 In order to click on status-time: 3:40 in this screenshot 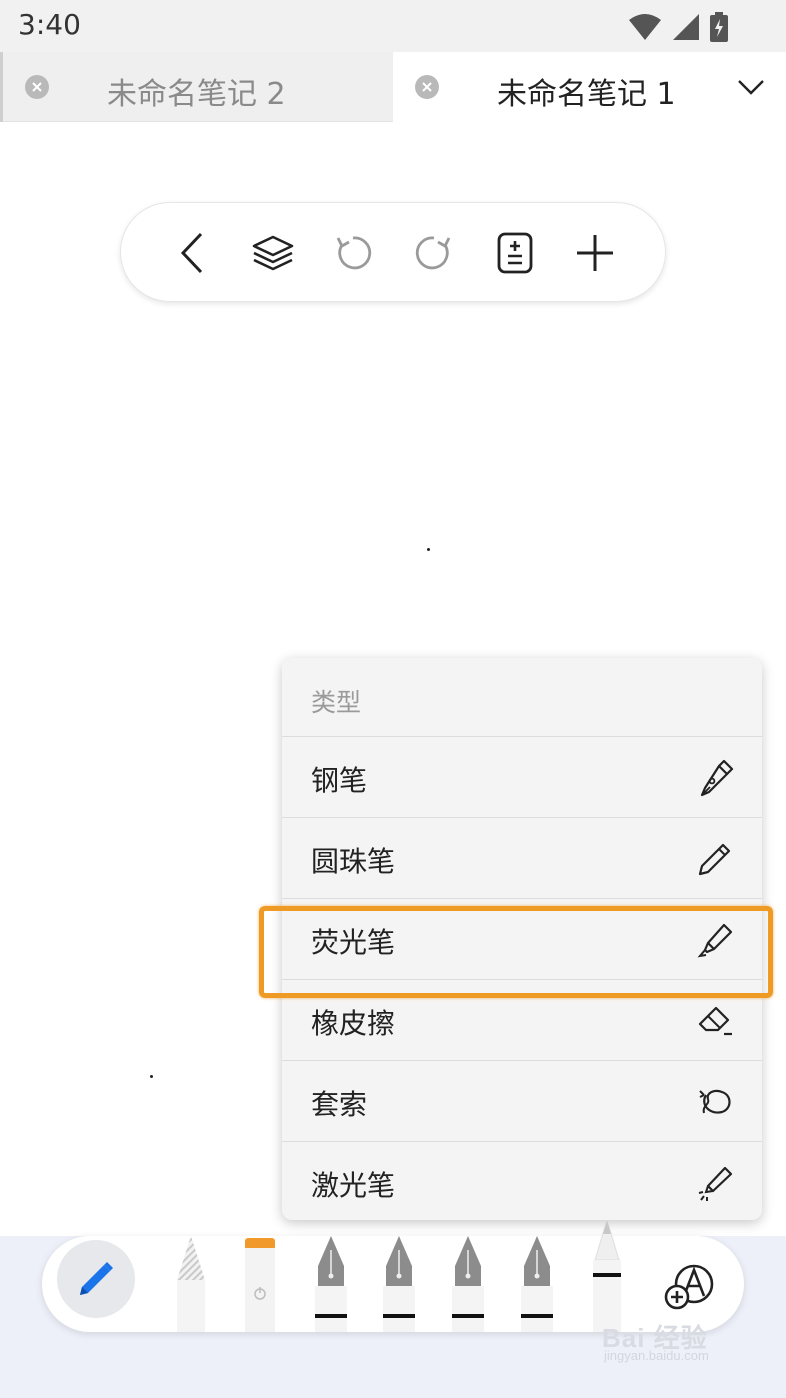, I will do `click(49, 24)`.